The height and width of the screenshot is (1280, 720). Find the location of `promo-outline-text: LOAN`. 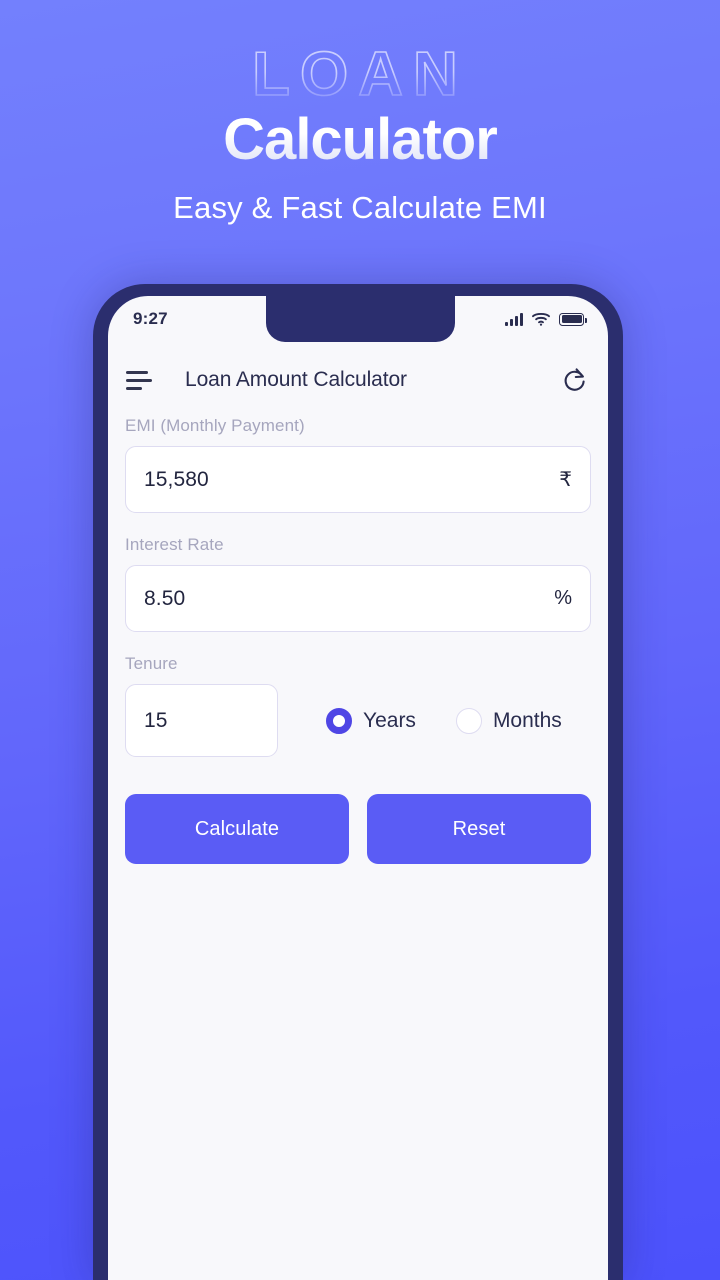

promo-outline-text: LOAN is located at coordinates (359, 74).